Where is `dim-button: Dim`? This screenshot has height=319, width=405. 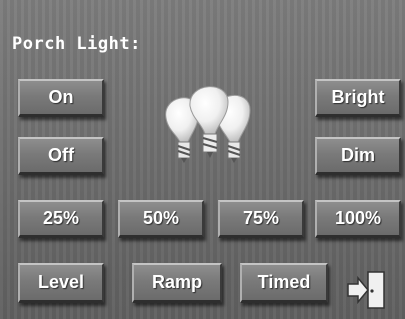
dim-button: Dim is located at coordinates (358, 156).